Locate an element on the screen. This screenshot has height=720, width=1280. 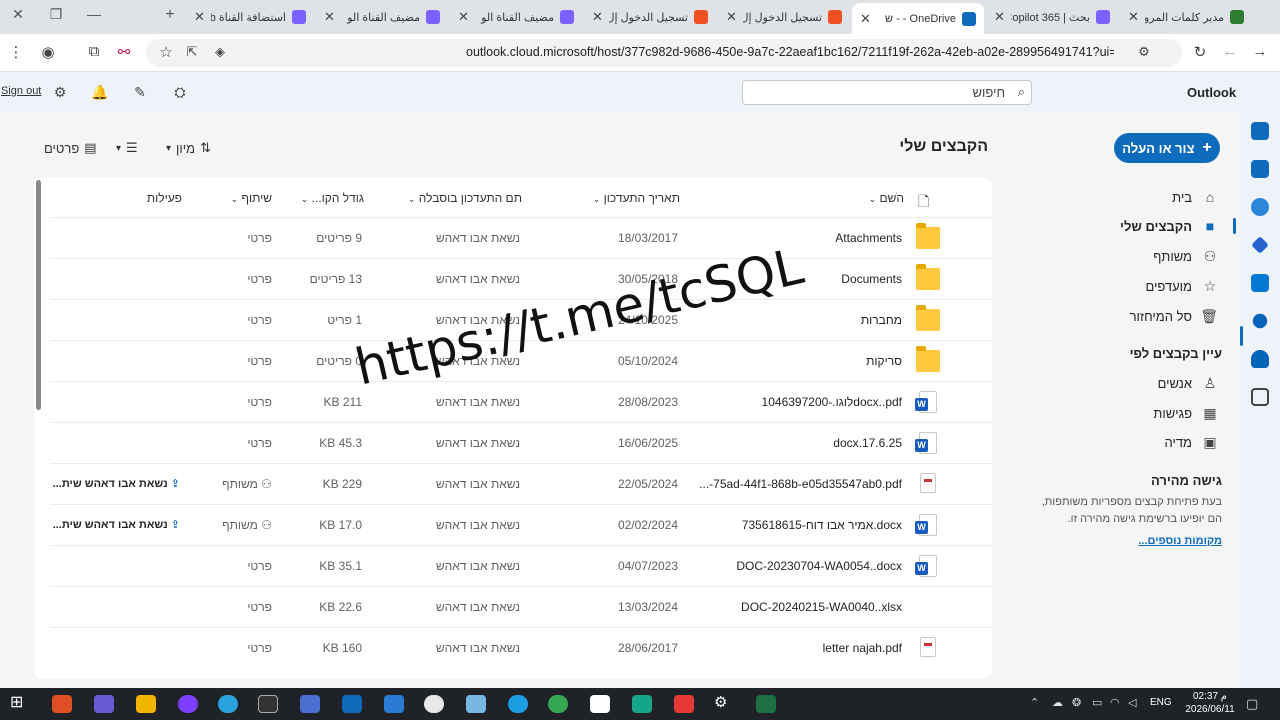
cloud-icon: ☁ is located at coordinates (1057, 702).